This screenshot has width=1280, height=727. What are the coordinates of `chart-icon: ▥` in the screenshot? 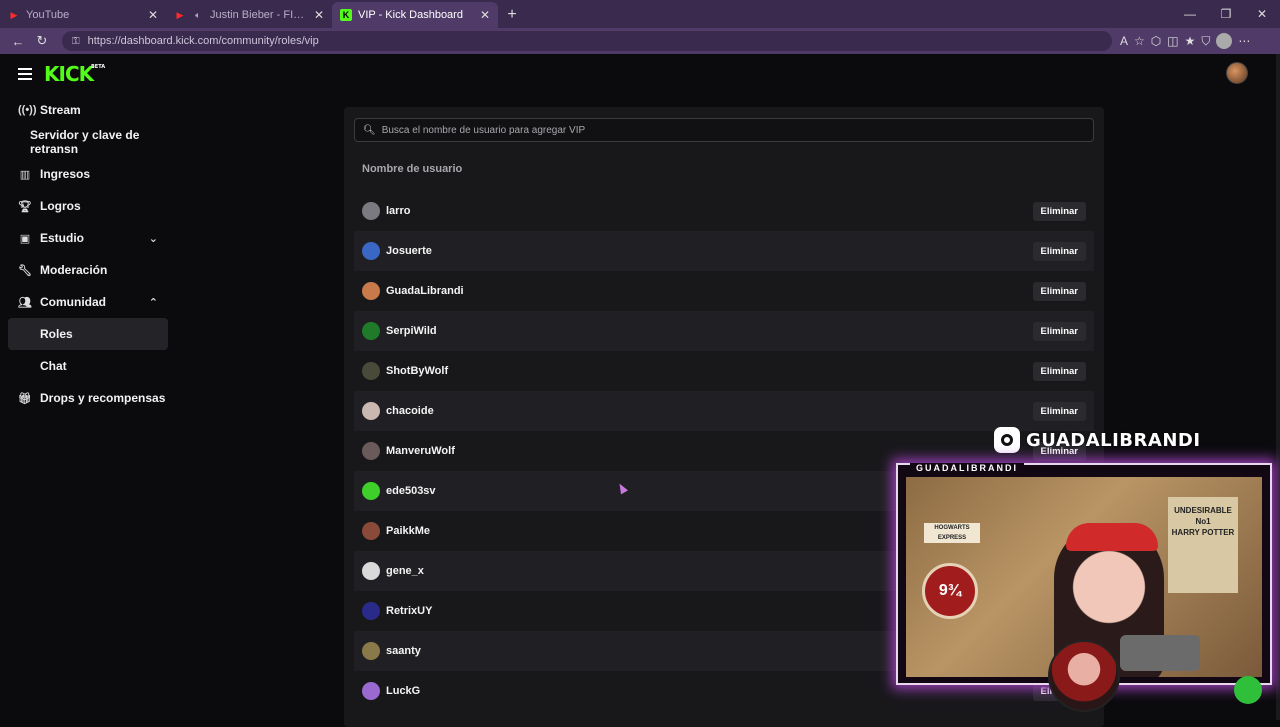 It's located at (25, 174).